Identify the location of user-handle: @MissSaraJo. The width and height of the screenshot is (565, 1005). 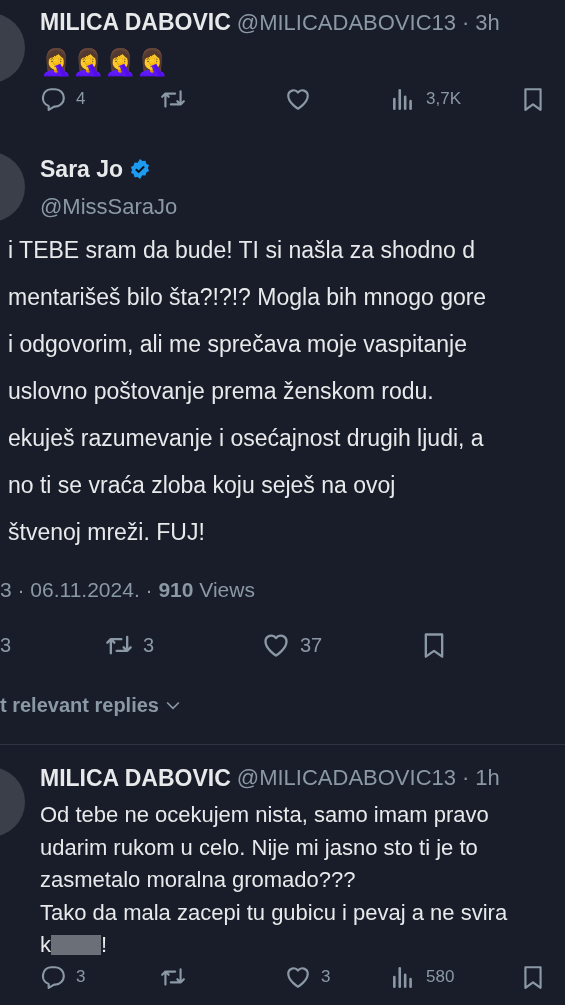
(109, 207).